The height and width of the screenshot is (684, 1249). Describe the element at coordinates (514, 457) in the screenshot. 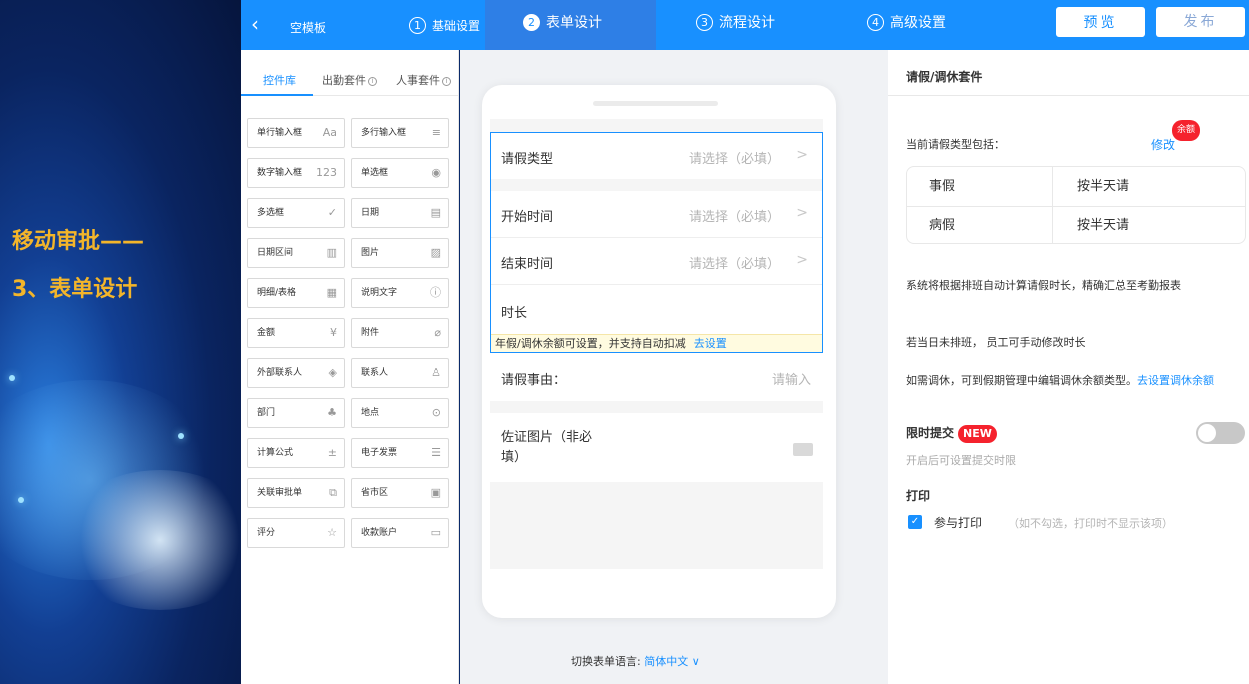

I see `field-label-line: 填）` at that location.